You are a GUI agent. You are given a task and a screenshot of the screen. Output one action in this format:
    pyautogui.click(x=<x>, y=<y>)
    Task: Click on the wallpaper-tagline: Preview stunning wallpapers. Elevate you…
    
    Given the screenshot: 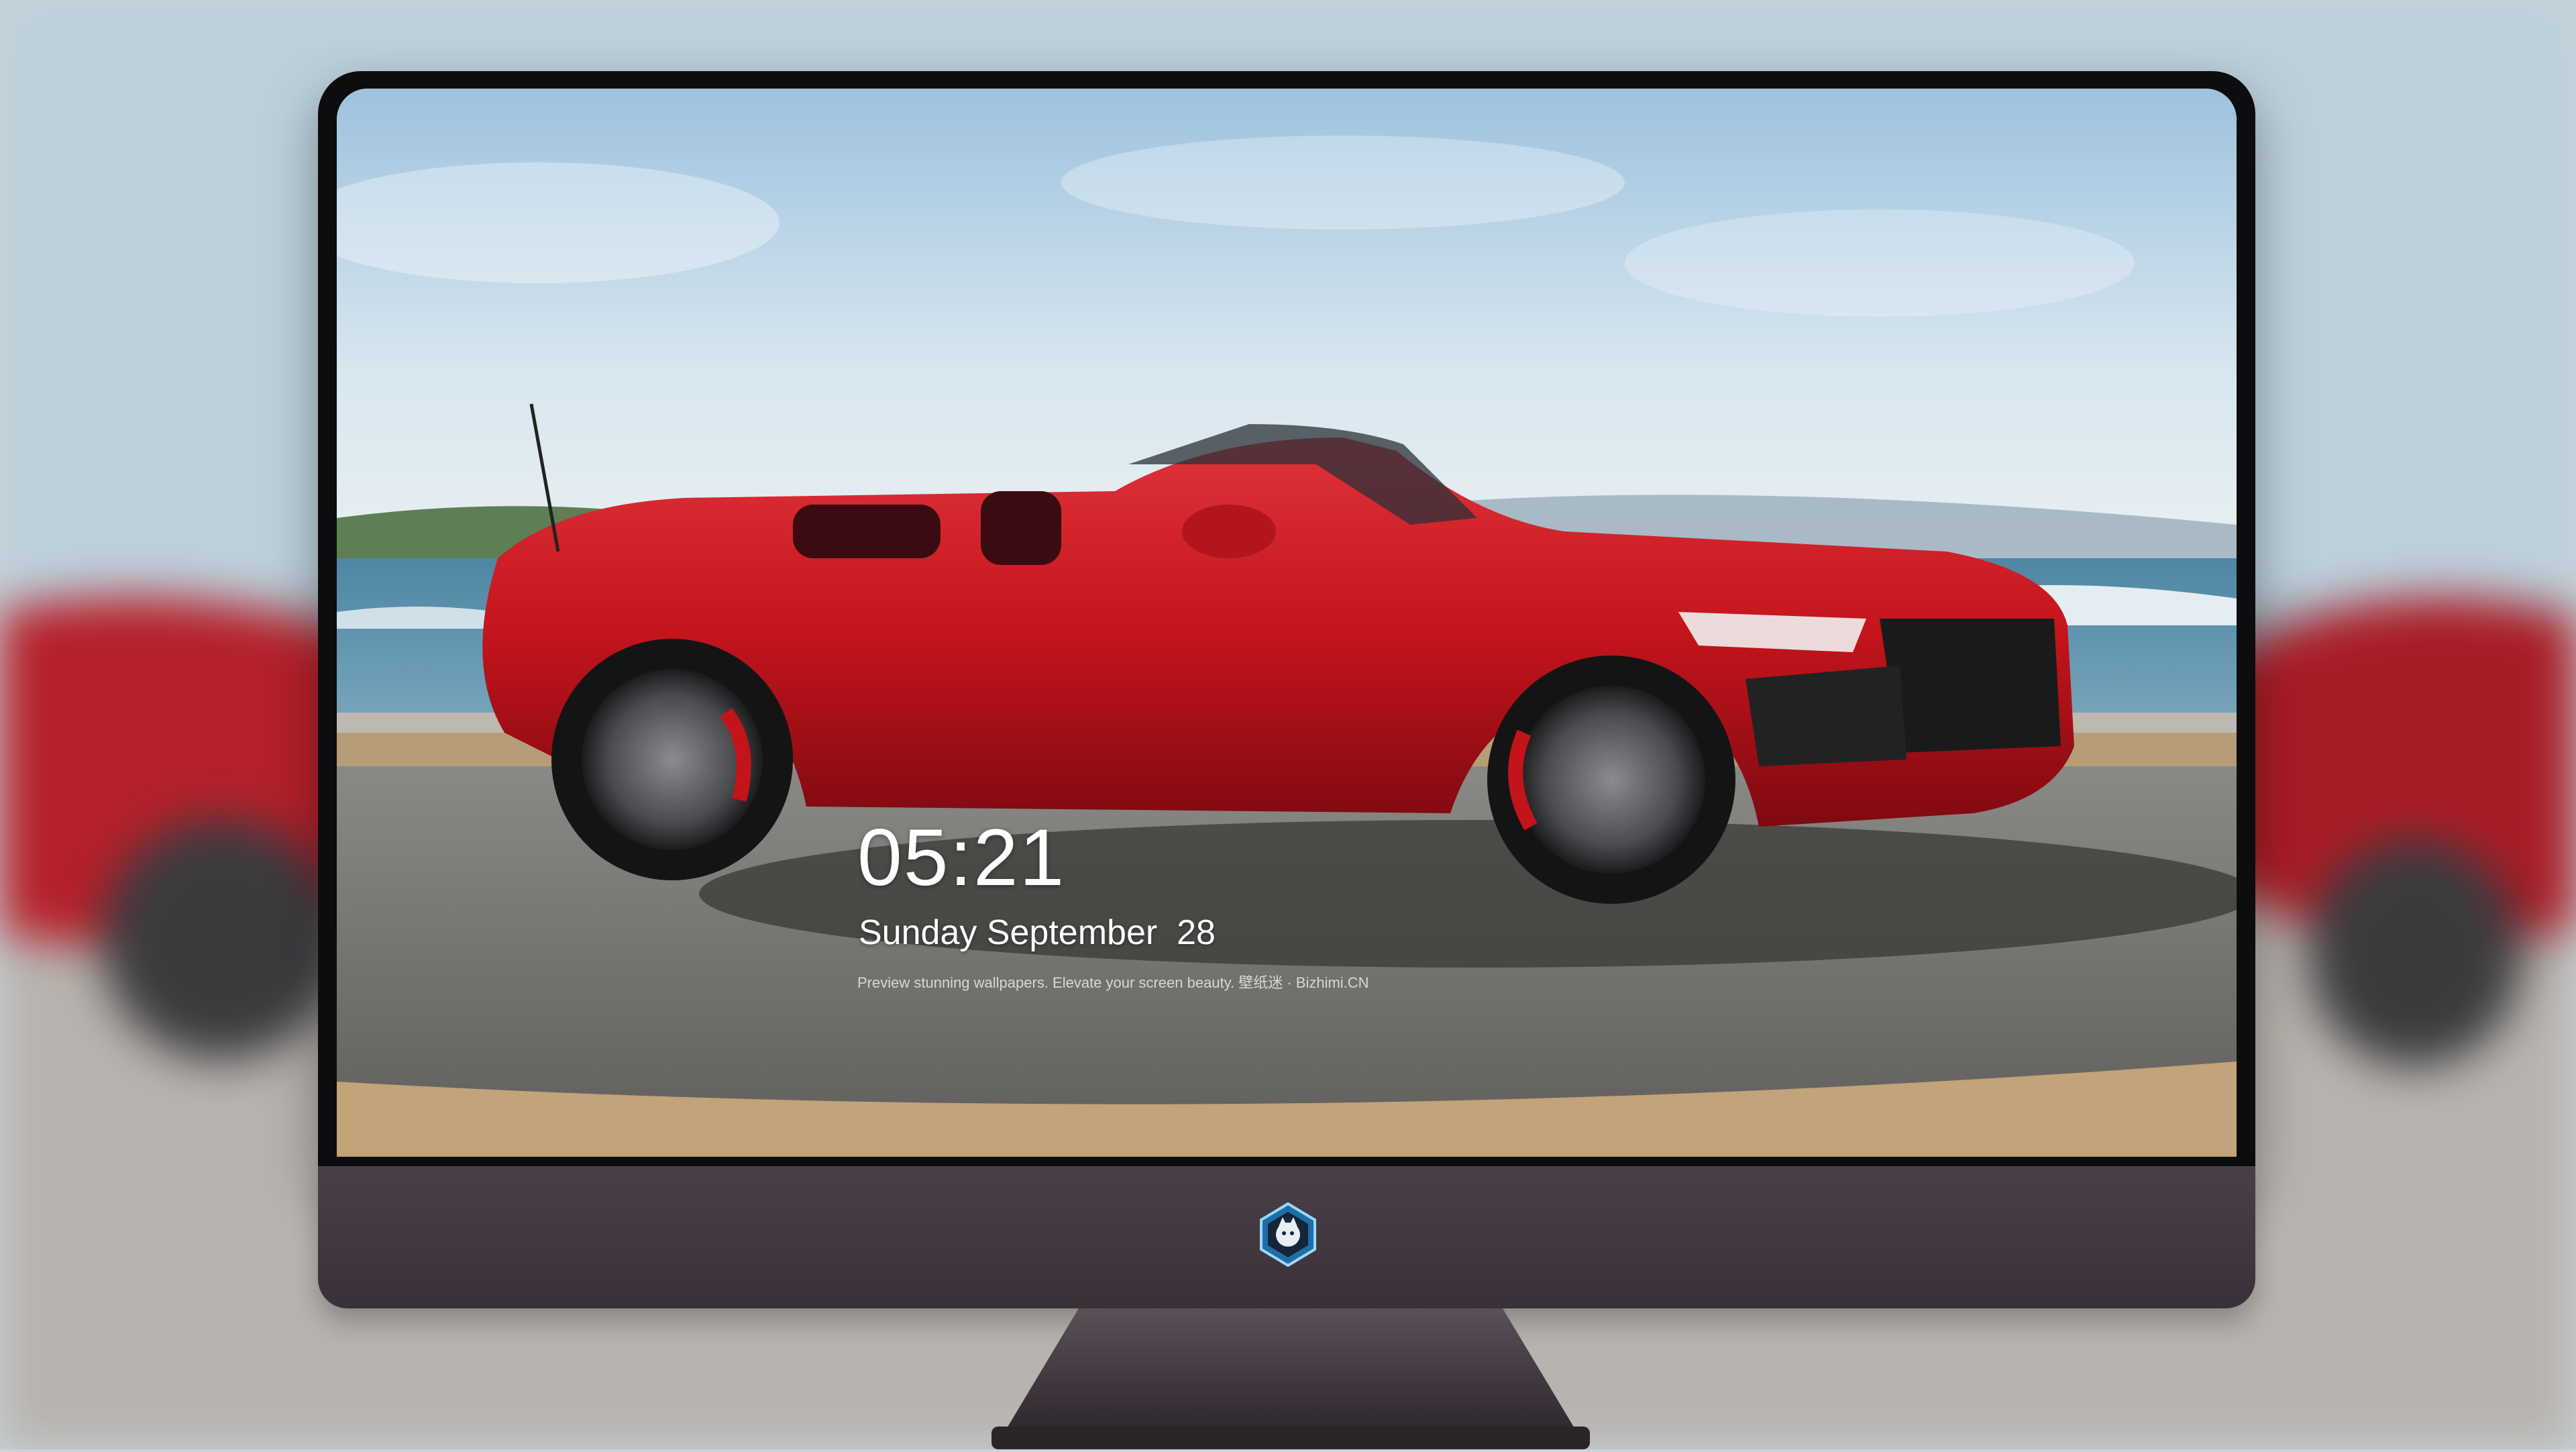 What is the action you would take?
    pyautogui.click(x=1113, y=983)
    